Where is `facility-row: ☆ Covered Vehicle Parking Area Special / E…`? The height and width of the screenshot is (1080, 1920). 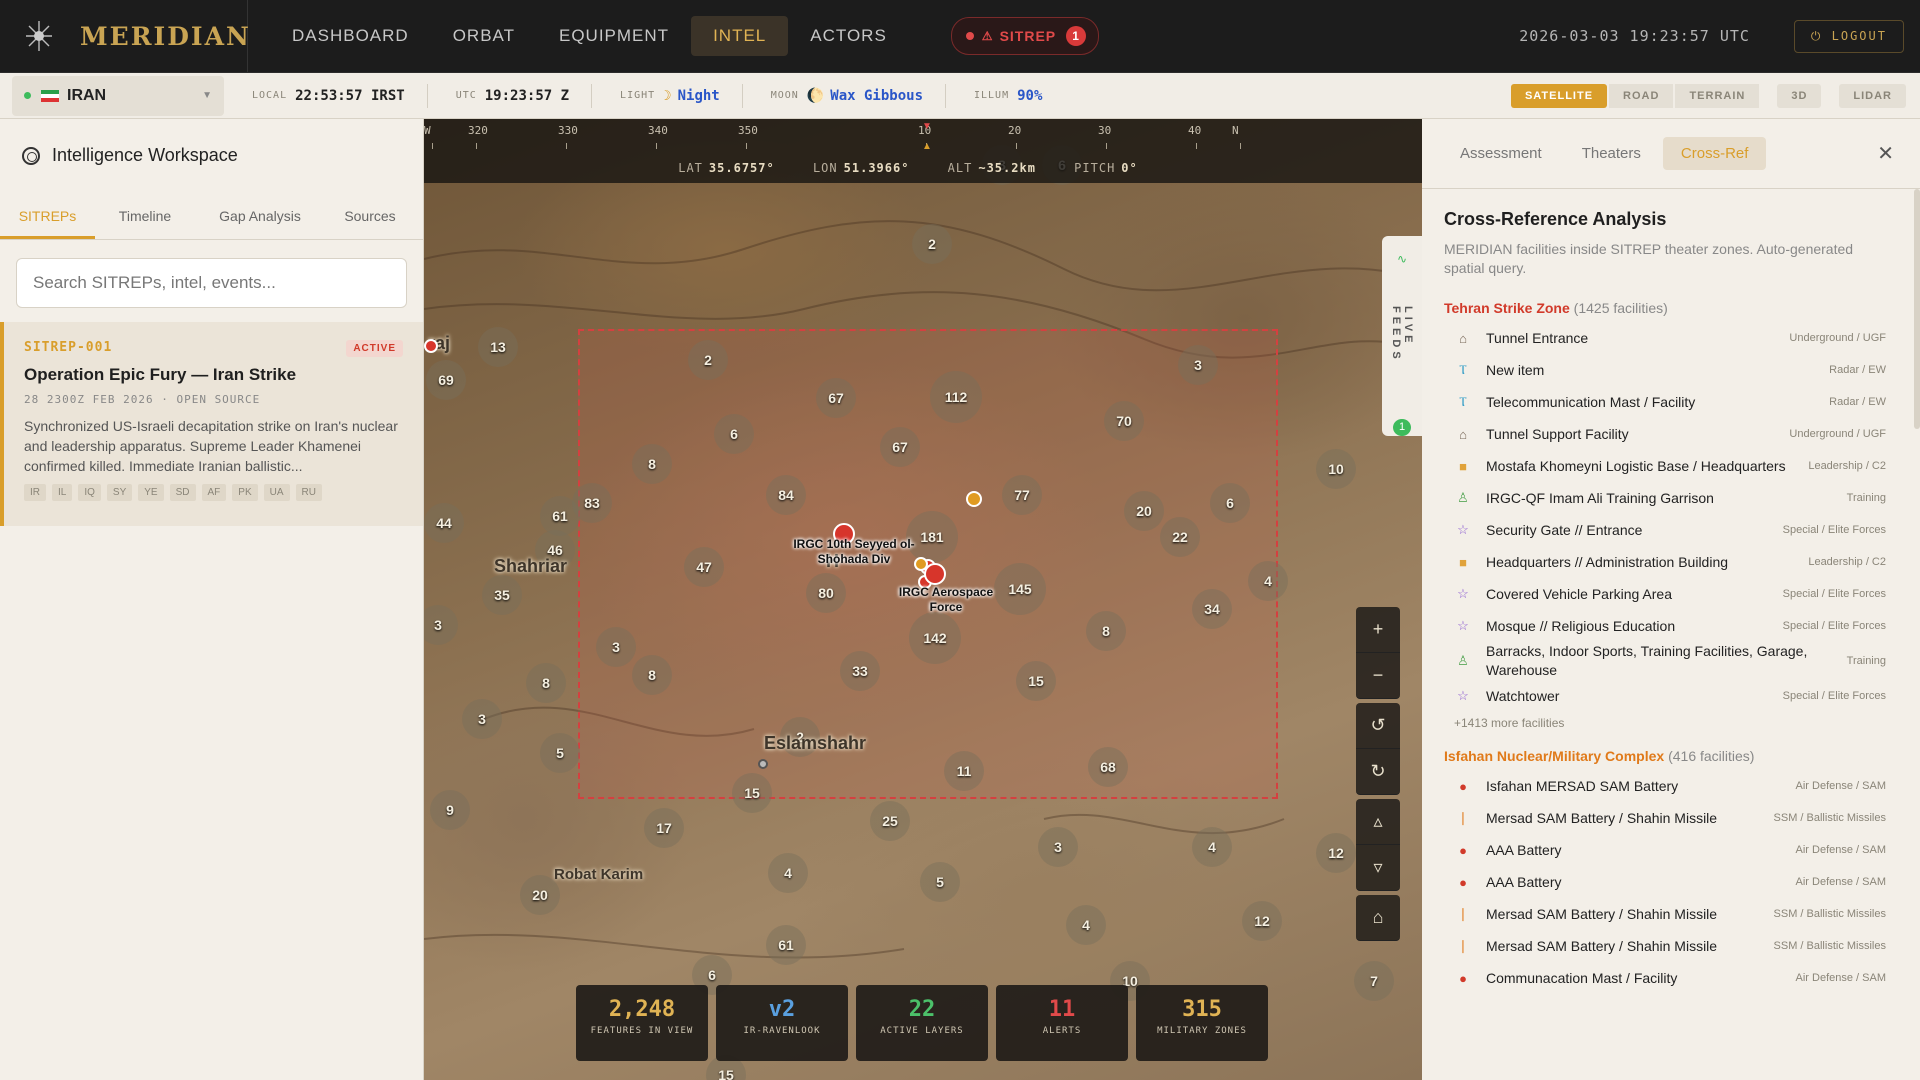
facility-row: ☆ Covered Vehicle Parking Area Special / E… is located at coordinates (1665, 594).